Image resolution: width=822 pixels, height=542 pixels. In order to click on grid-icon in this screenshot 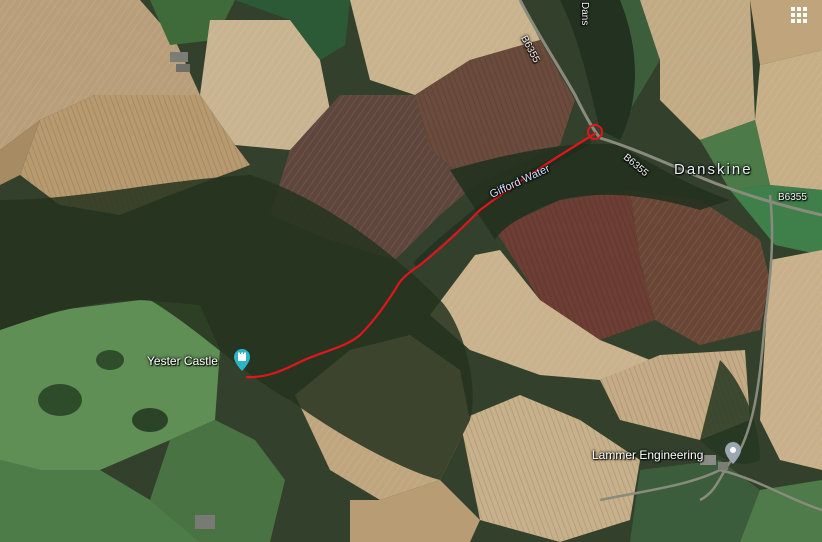, I will do `click(799, 15)`.